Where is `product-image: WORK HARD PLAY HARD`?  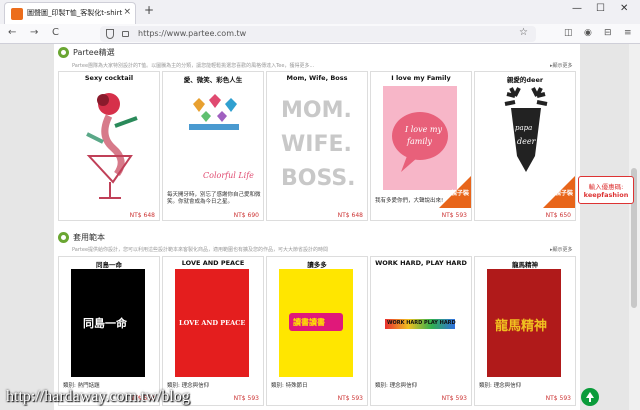 product-image: WORK HARD PLAY HARD is located at coordinates (420, 323).